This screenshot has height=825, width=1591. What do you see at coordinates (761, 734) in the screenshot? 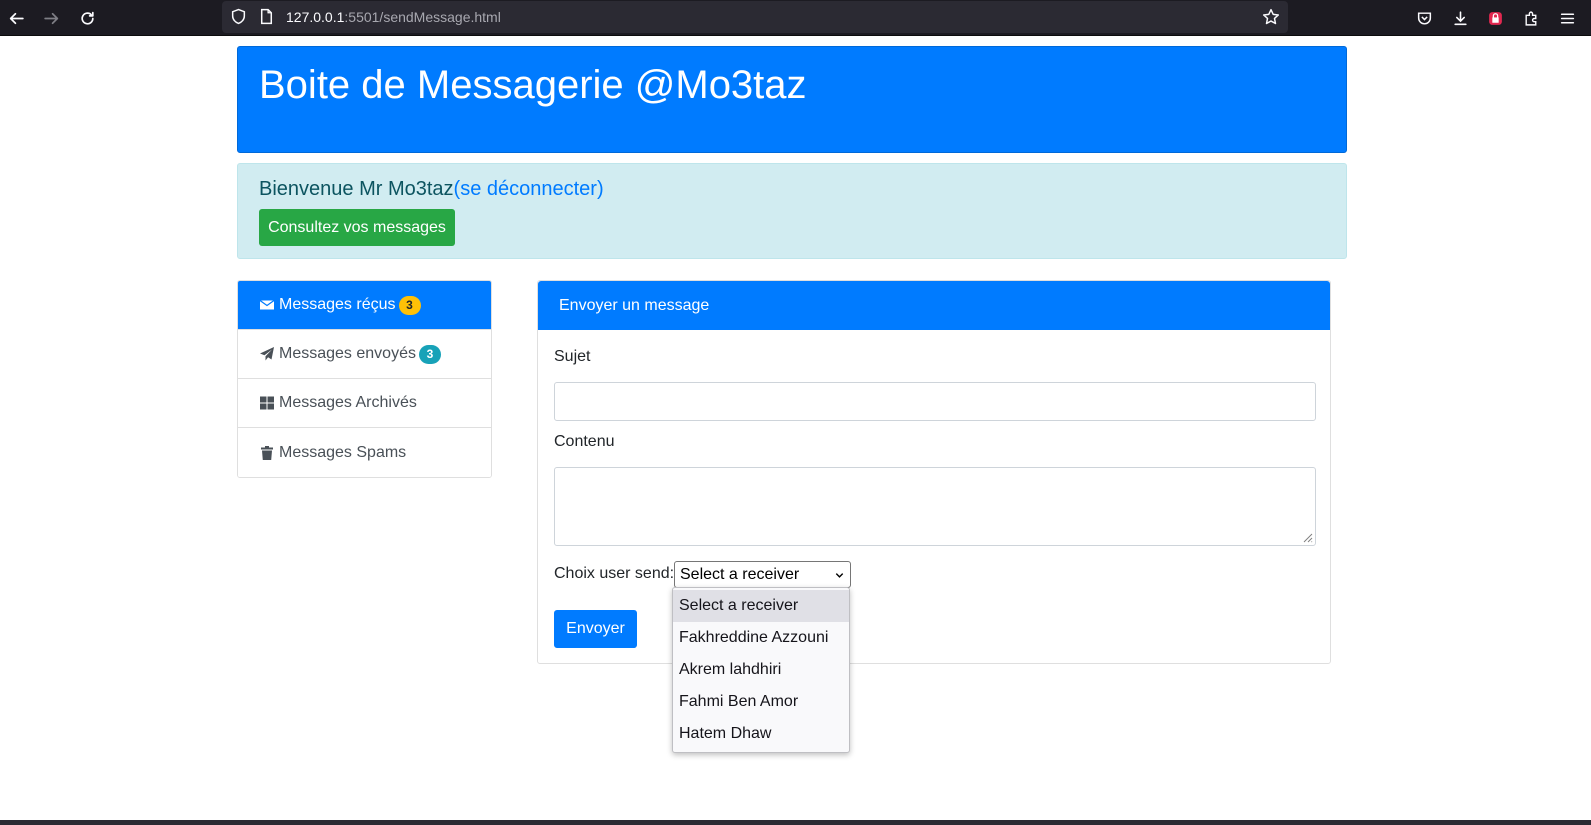
I see `dropdown-option: Hatem Dhaw` at bounding box center [761, 734].